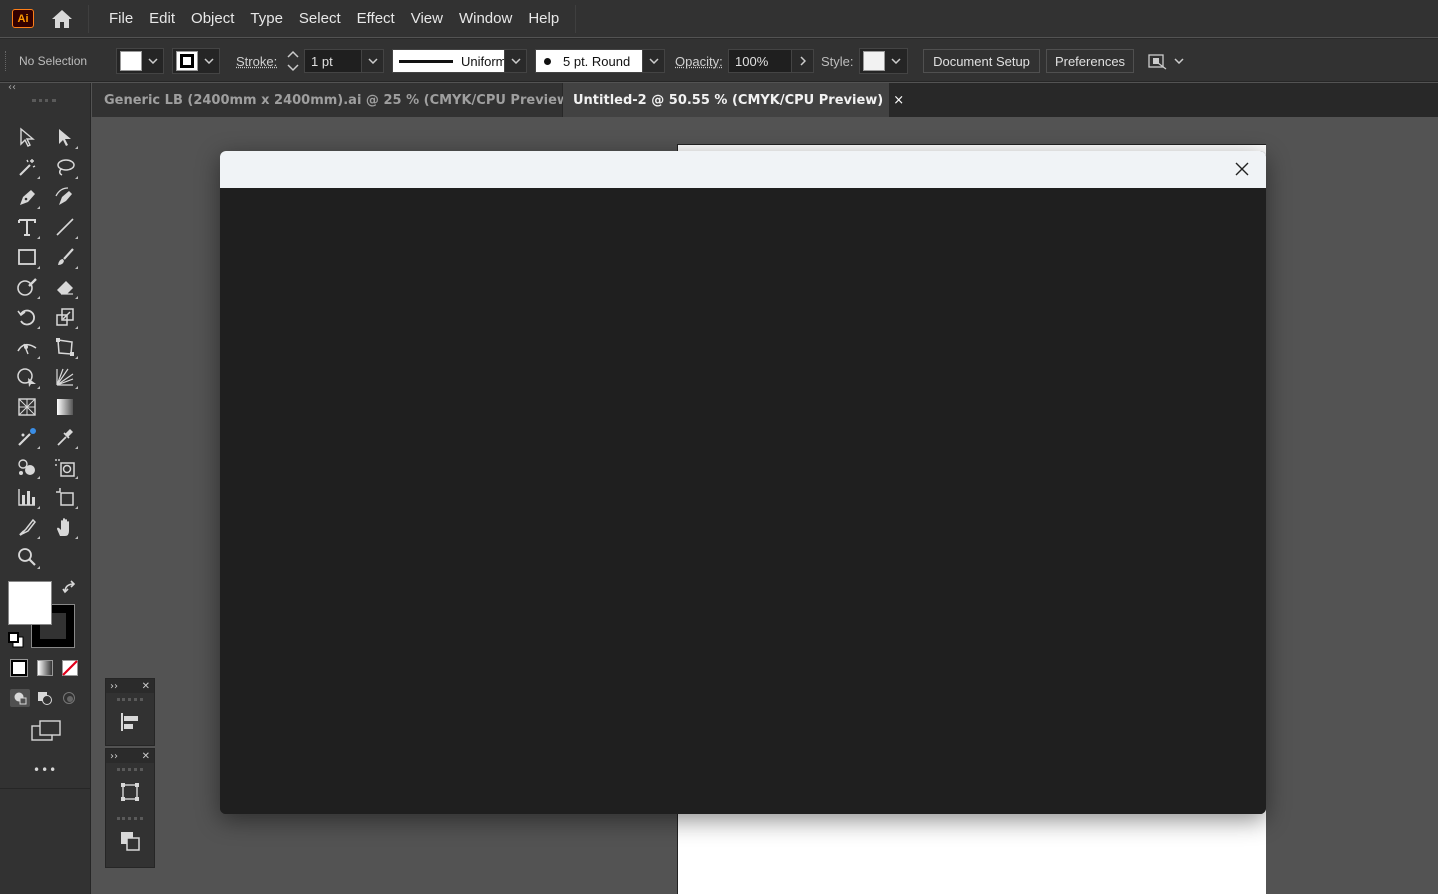 This screenshot has width=1438, height=894. What do you see at coordinates (981, 61) in the screenshot?
I see `document-setup-button: Document Setup` at bounding box center [981, 61].